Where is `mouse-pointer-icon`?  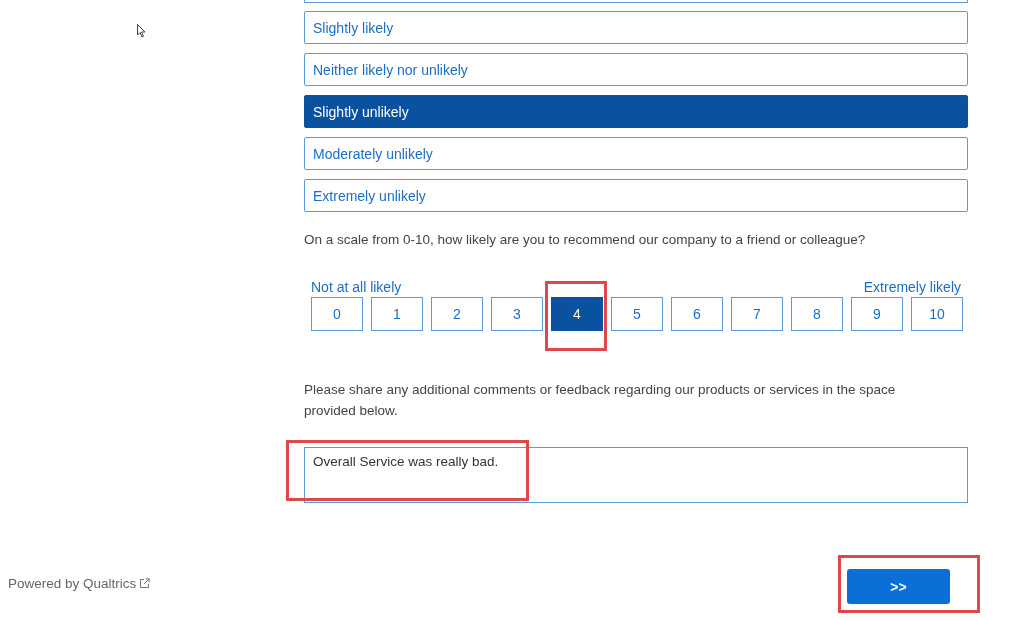 mouse-pointer-icon is located at coordinates (141, 31).